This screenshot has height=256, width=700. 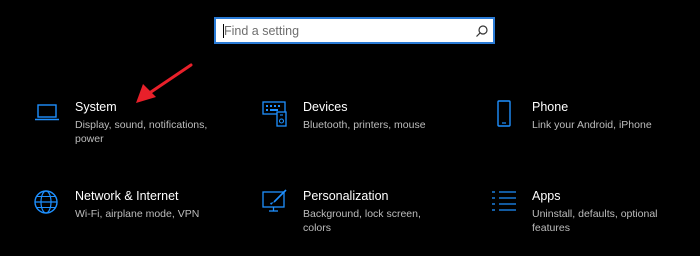 I want to click on tile-title: Personalization, so click(x=346, y=196).